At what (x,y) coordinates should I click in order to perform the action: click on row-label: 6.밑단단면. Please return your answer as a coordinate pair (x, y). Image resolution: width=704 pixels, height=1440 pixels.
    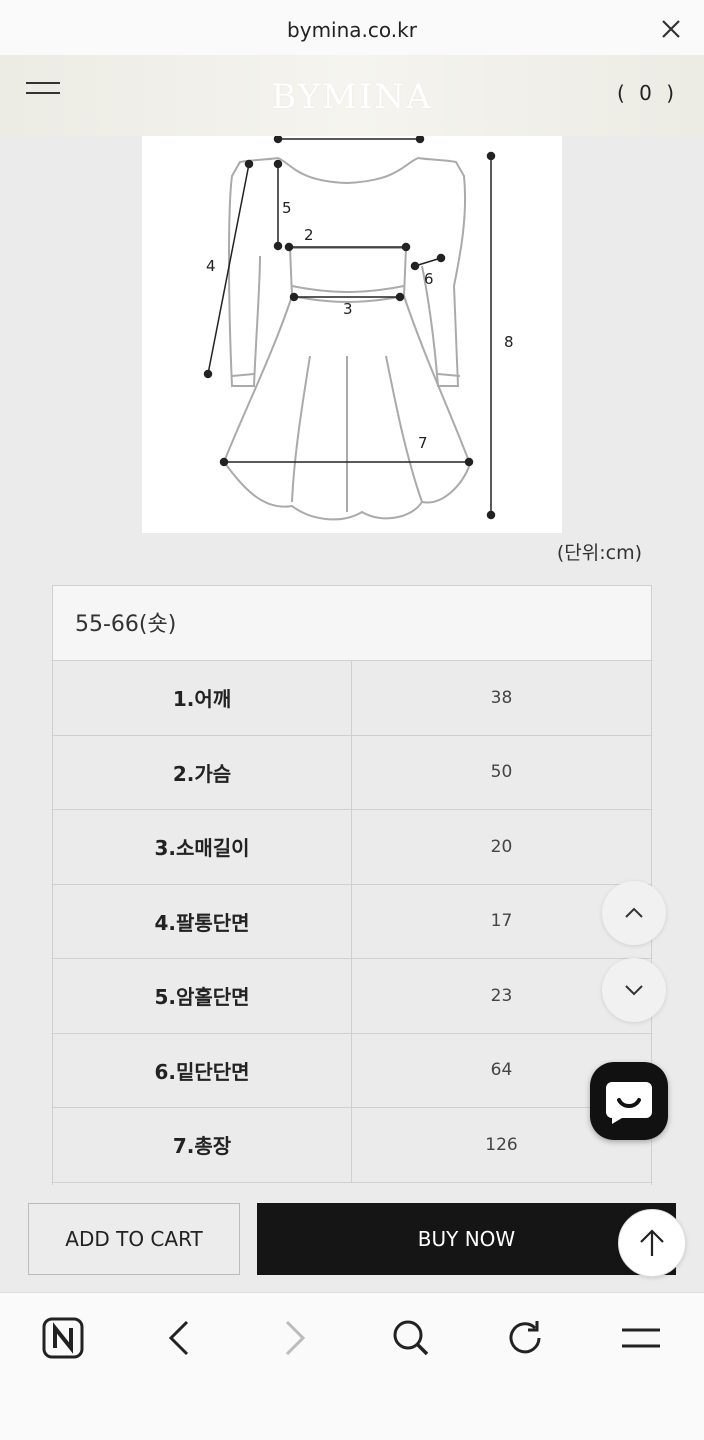
    Looking at the image, I should click on (202, 1070).